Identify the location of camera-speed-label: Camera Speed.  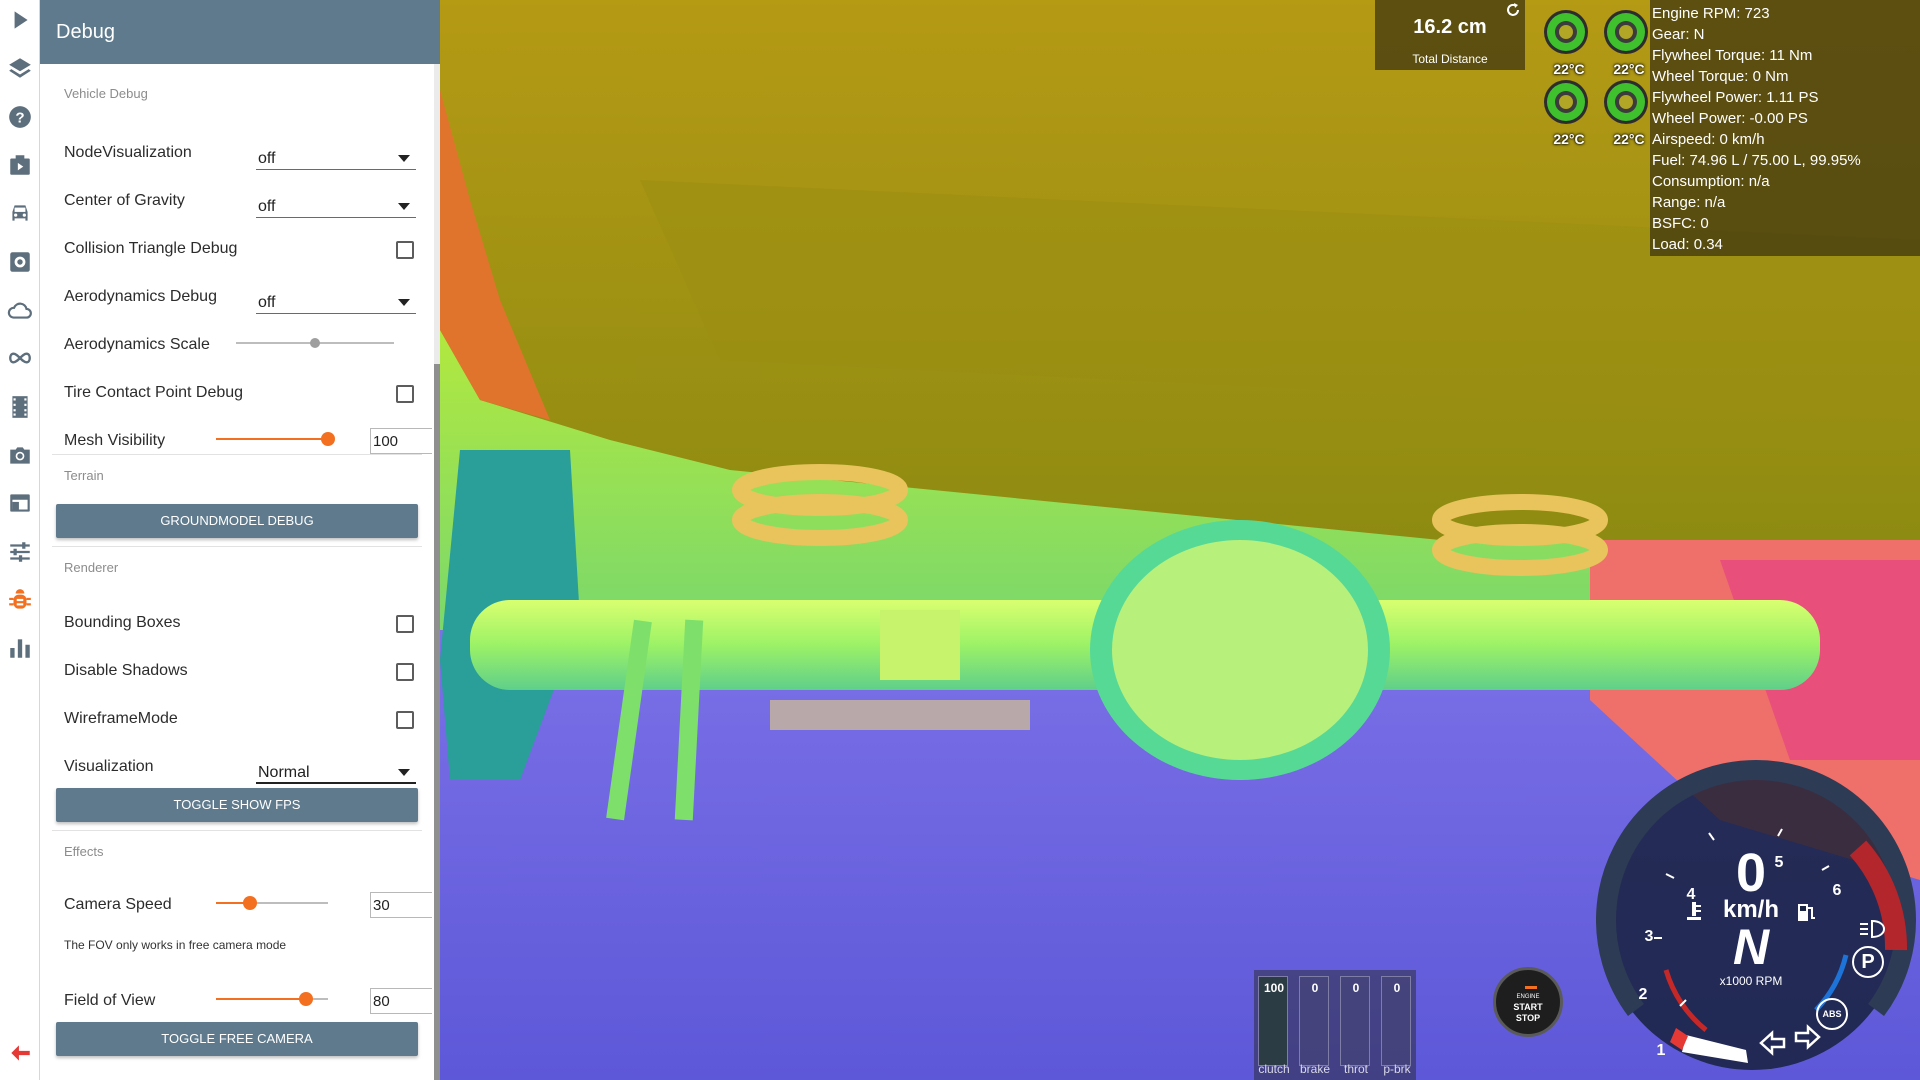
(118, 904).